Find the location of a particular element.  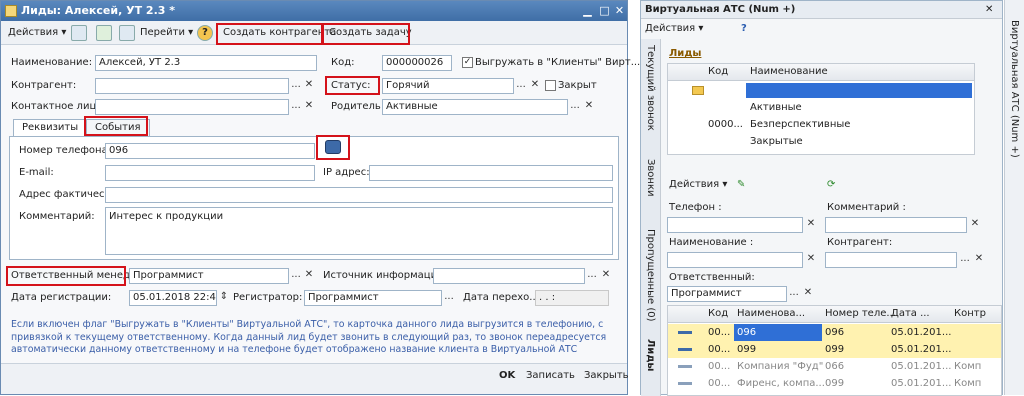

list-col-code: Код is located at coordinates (718, 314).